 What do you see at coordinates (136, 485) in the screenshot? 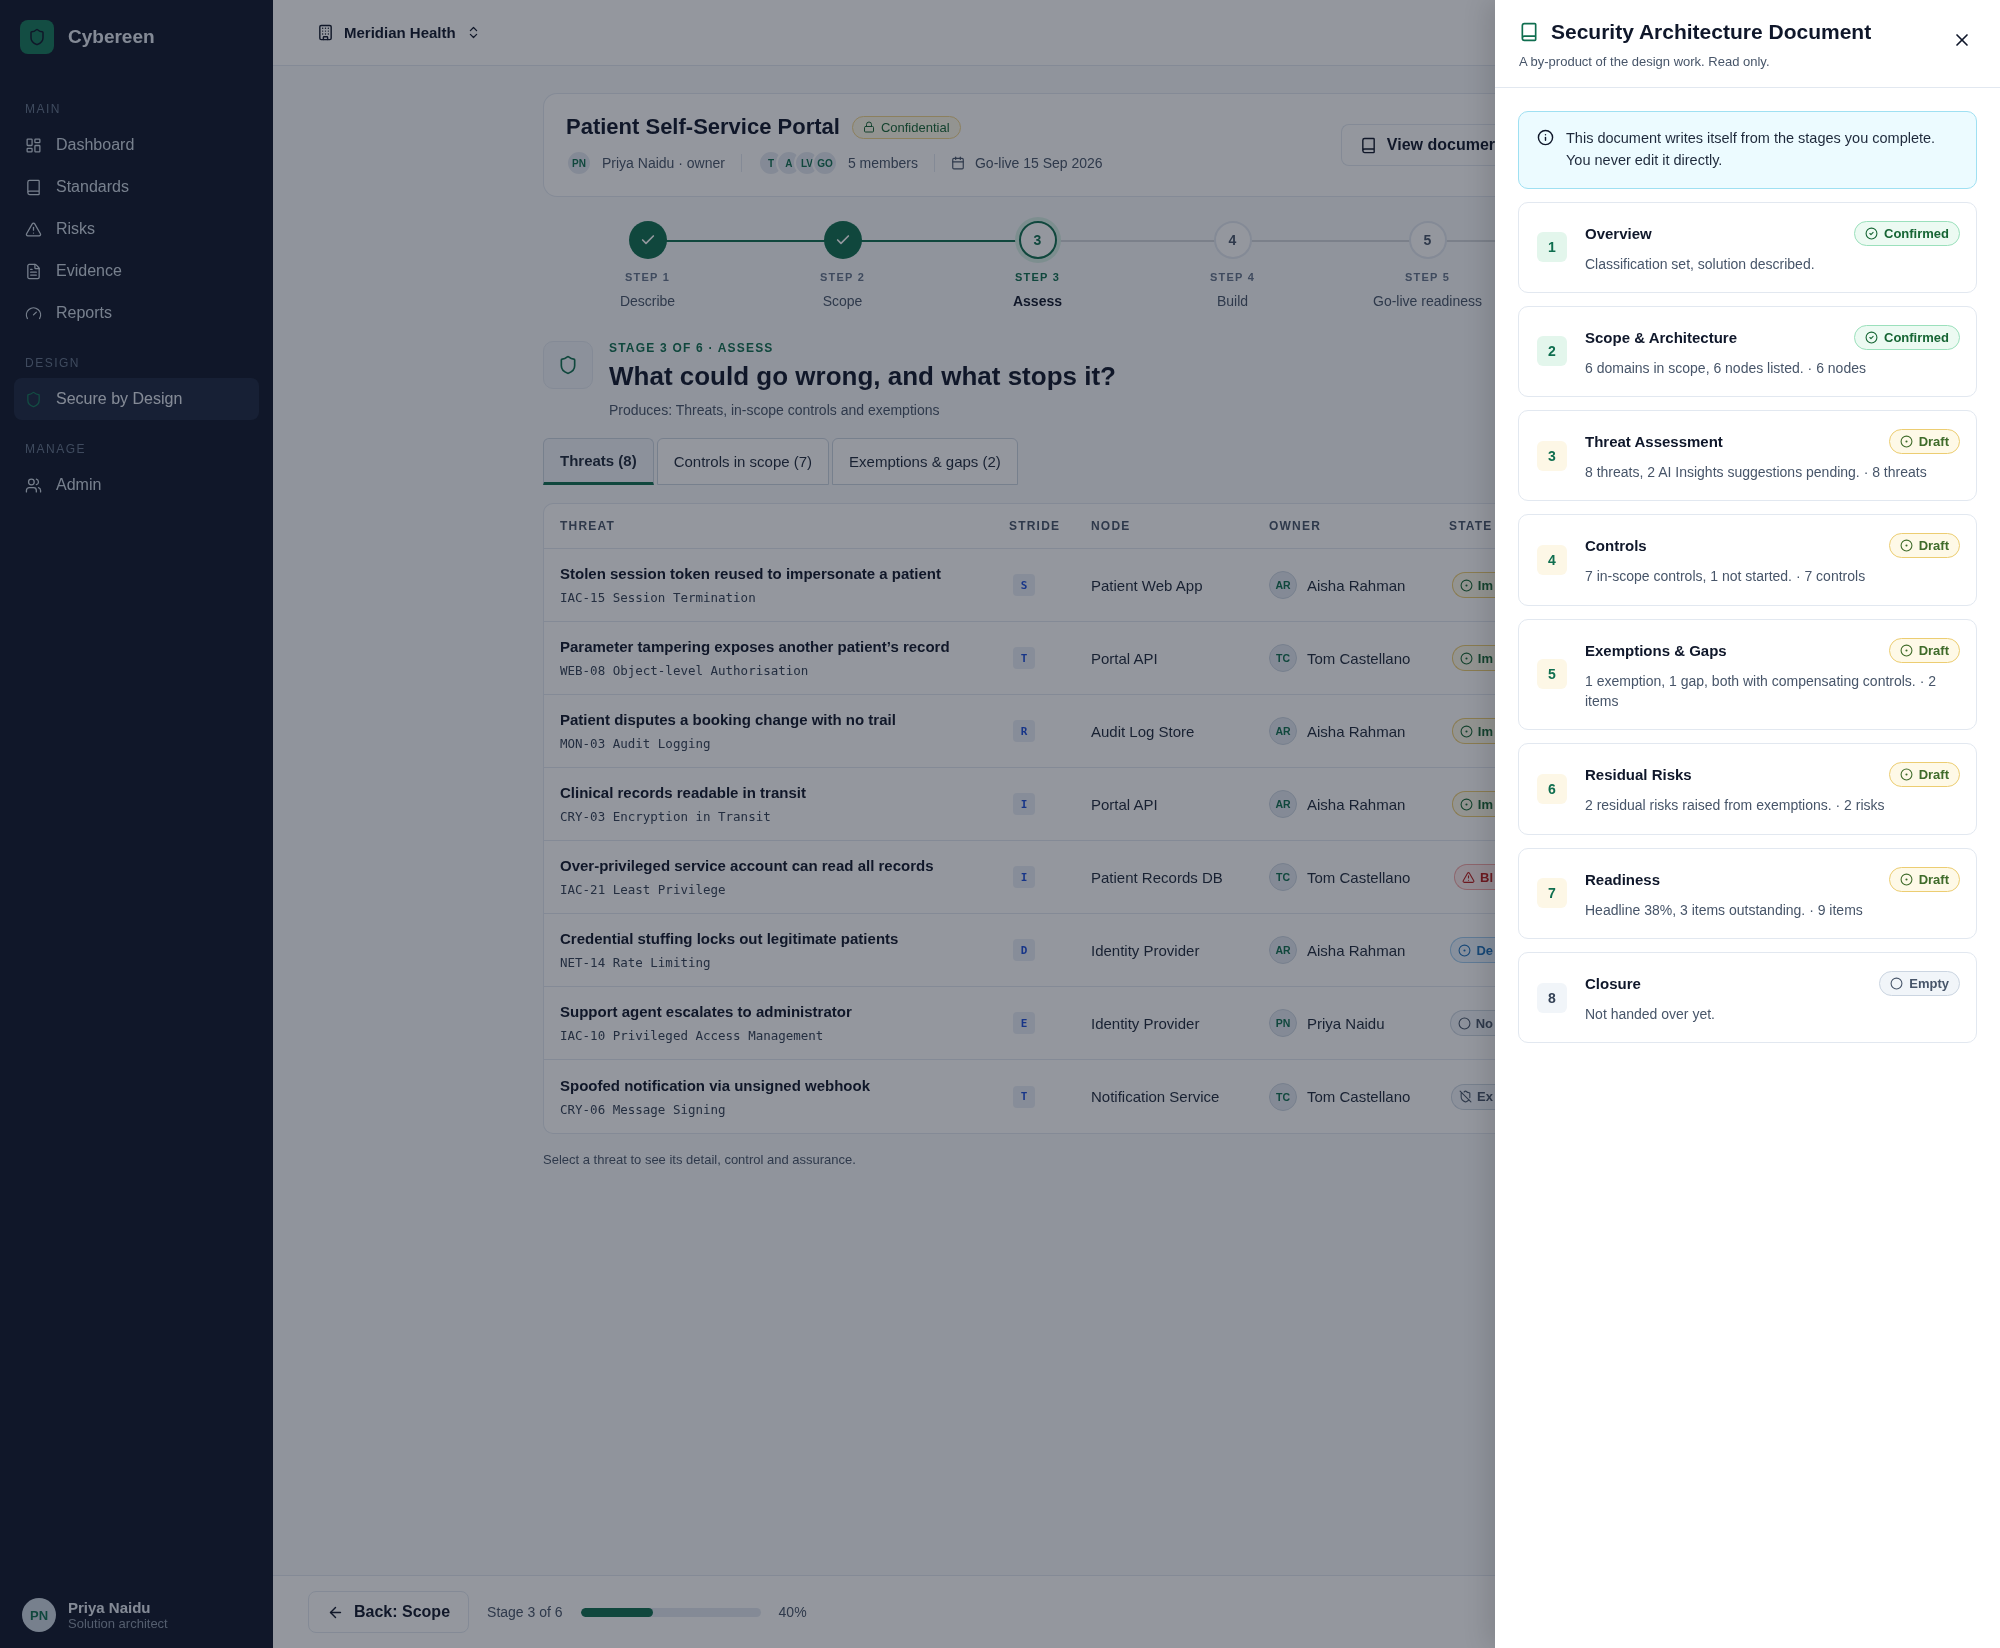
I see `sidebar-item: Admin` at bounding box center [136, 485].